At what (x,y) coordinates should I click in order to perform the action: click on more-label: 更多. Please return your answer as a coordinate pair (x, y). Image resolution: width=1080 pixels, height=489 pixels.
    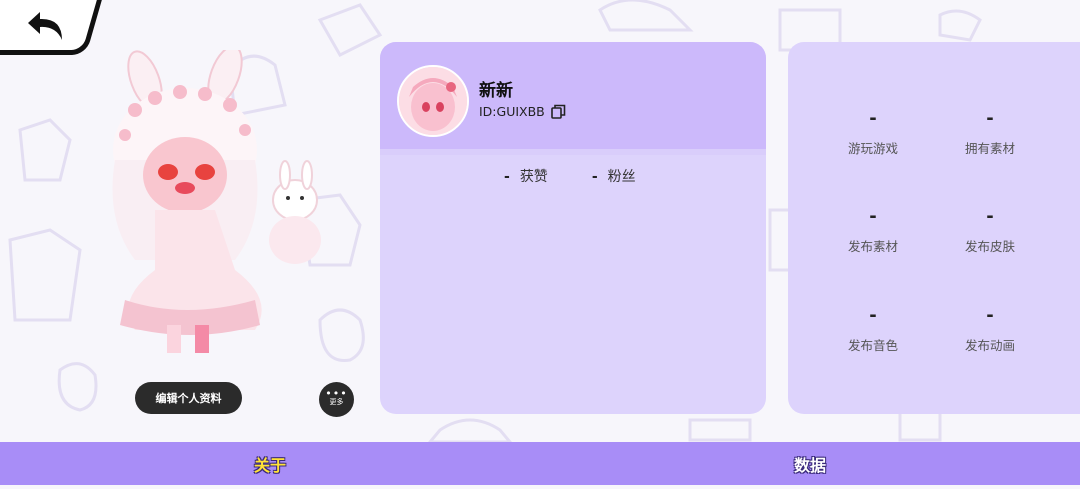
    Looking at the image, I should click on (336, 402).